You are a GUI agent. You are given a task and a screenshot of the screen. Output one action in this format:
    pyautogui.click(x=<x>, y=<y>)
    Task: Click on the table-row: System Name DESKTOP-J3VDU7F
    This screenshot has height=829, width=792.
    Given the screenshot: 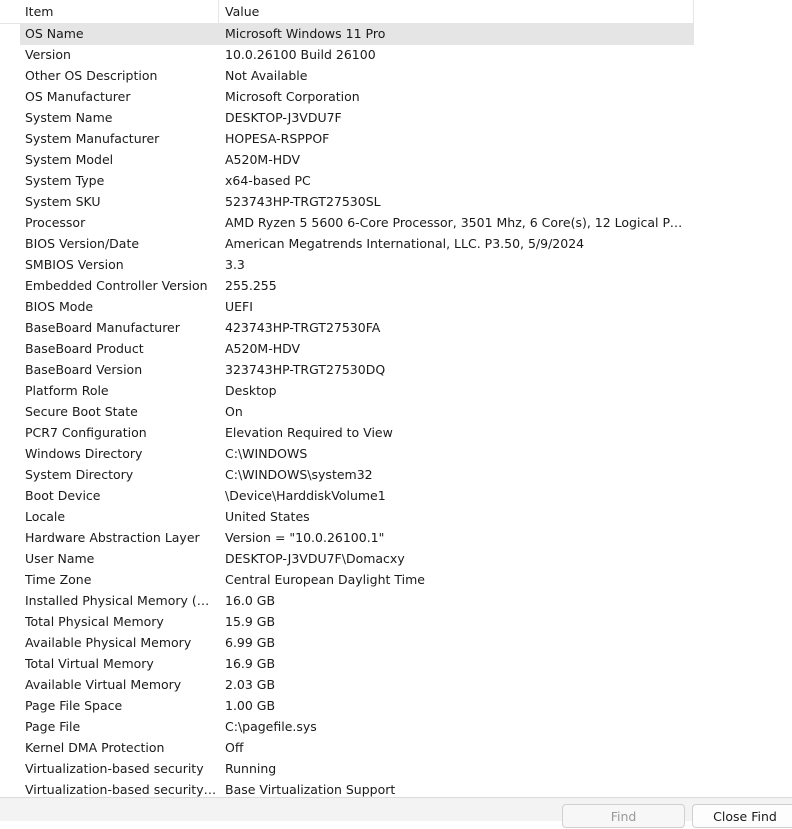 What is the action you would take?
    pyautogui.click(x=357, y=118)
    